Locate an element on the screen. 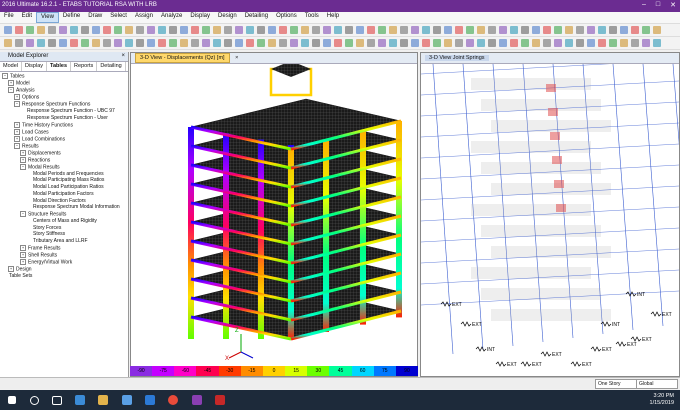 Image resolution: width=680 pixels, height=410 pixels. menu-detailing: Detailing is located at coordinates (256, 17).